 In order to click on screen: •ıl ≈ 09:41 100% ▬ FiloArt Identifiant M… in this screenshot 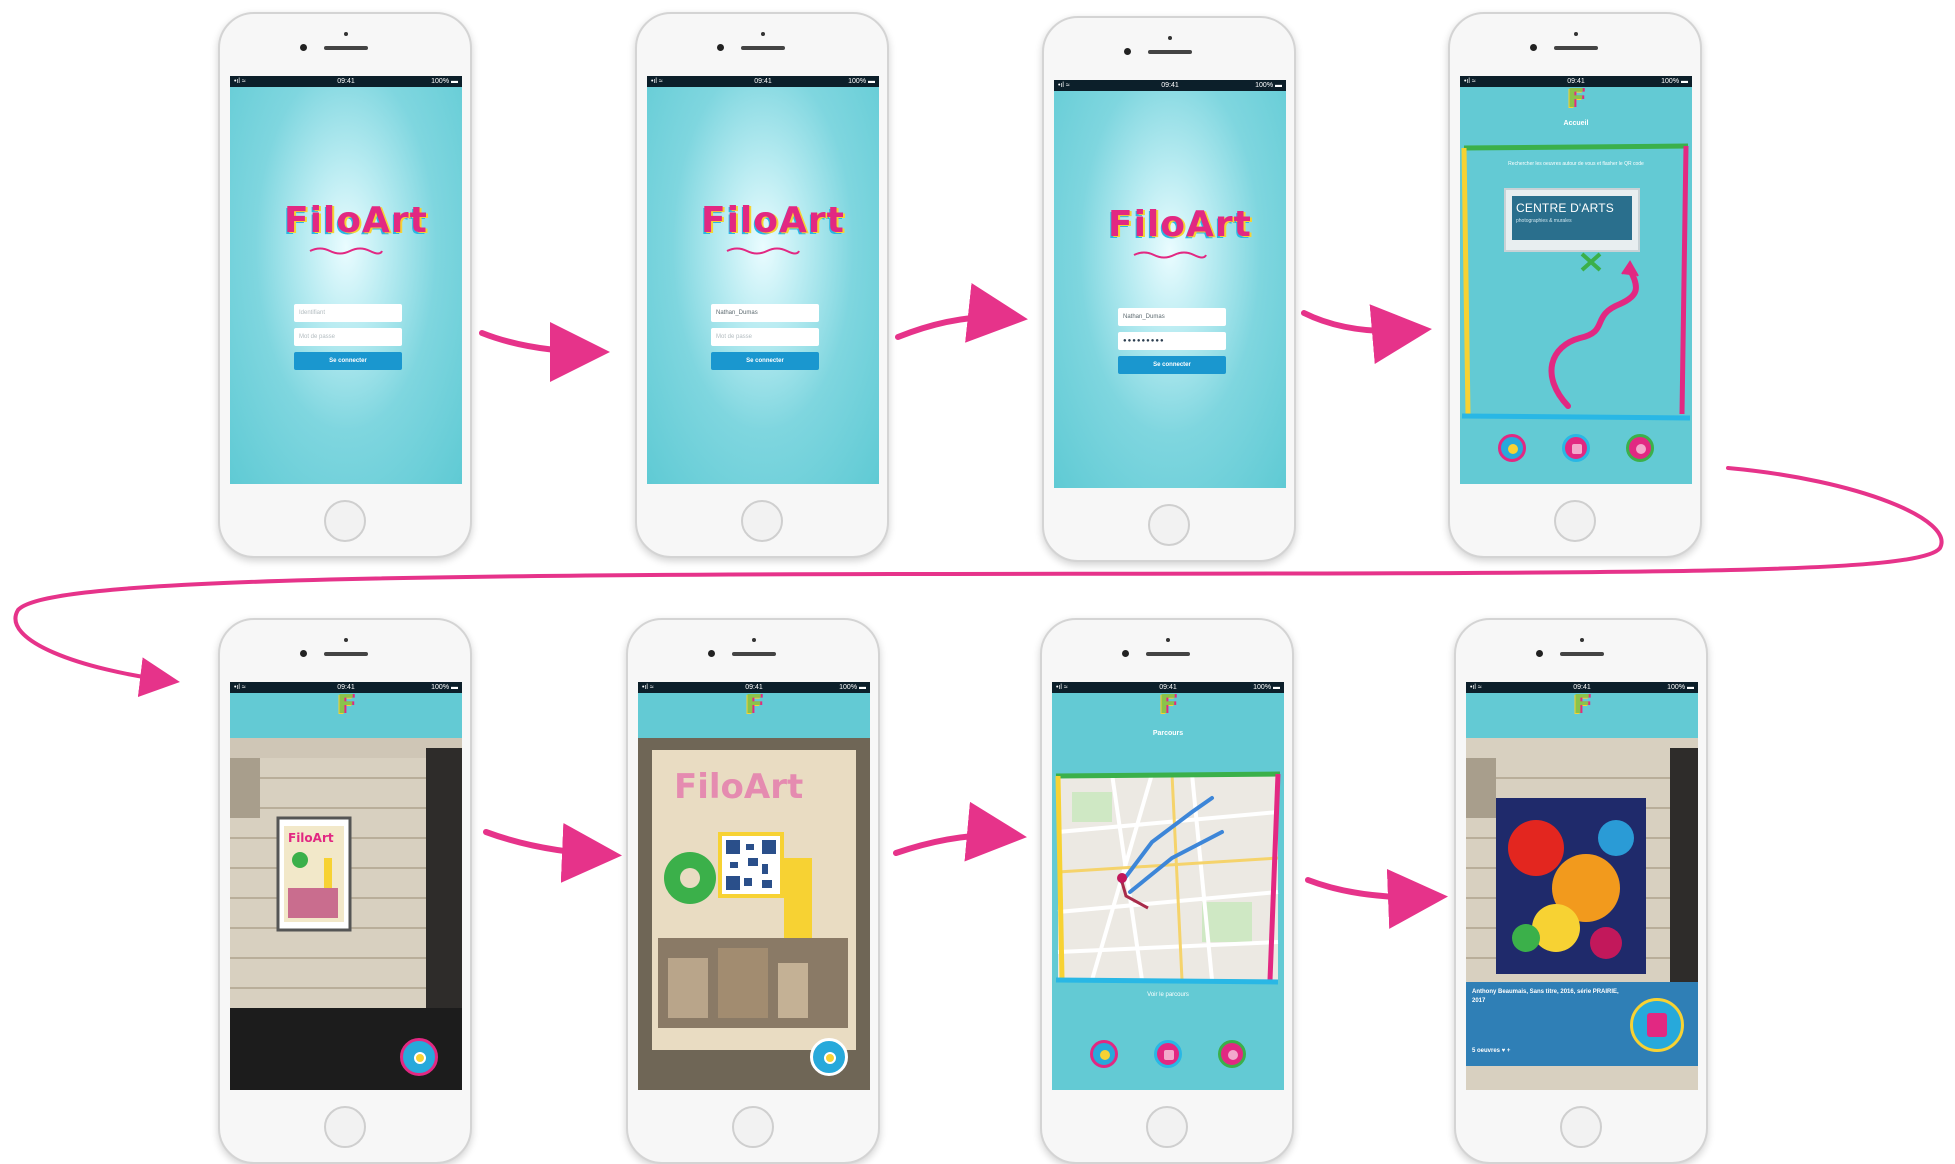, I will do `click(346, 280)`.